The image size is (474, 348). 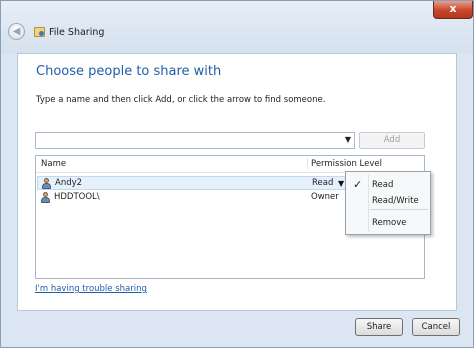 I want to click on close-button: x, so click(x=453, y=10).